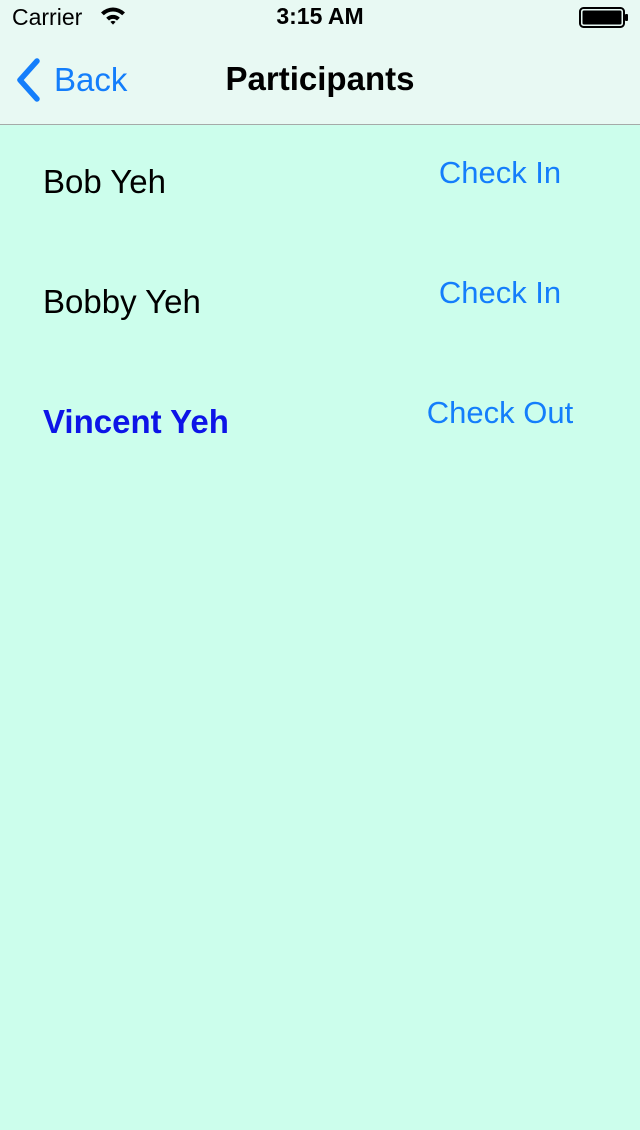  I want to click on page-title: Participants, so click(320, 78).